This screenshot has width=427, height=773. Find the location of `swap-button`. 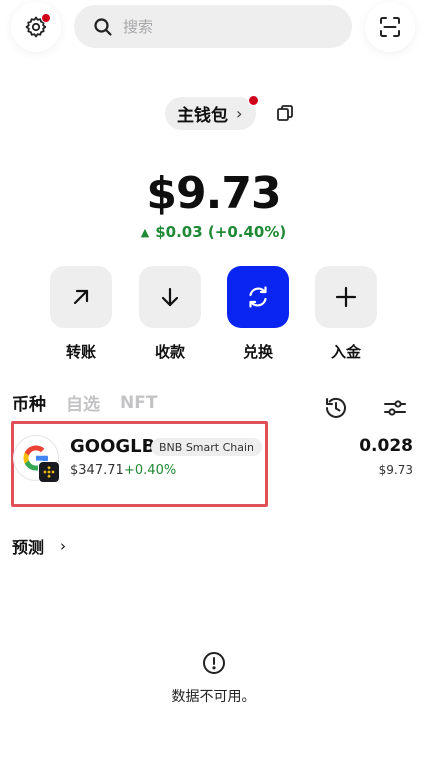

swap-button is located at coordinates (258, 297).